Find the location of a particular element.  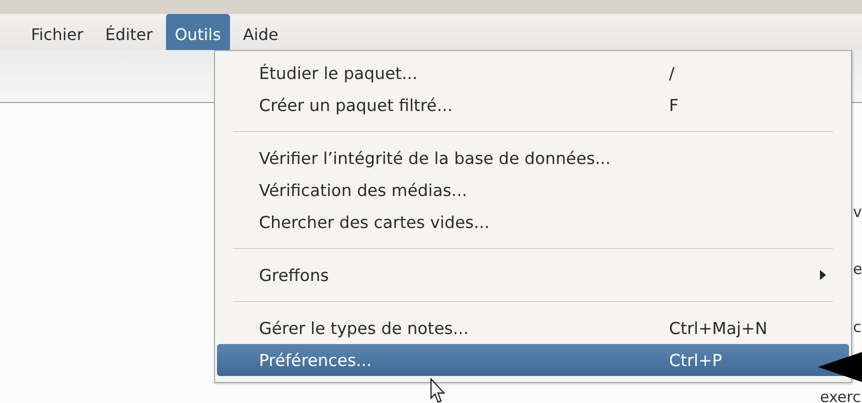

background-text: exerc is located at coordinates (840, 396).